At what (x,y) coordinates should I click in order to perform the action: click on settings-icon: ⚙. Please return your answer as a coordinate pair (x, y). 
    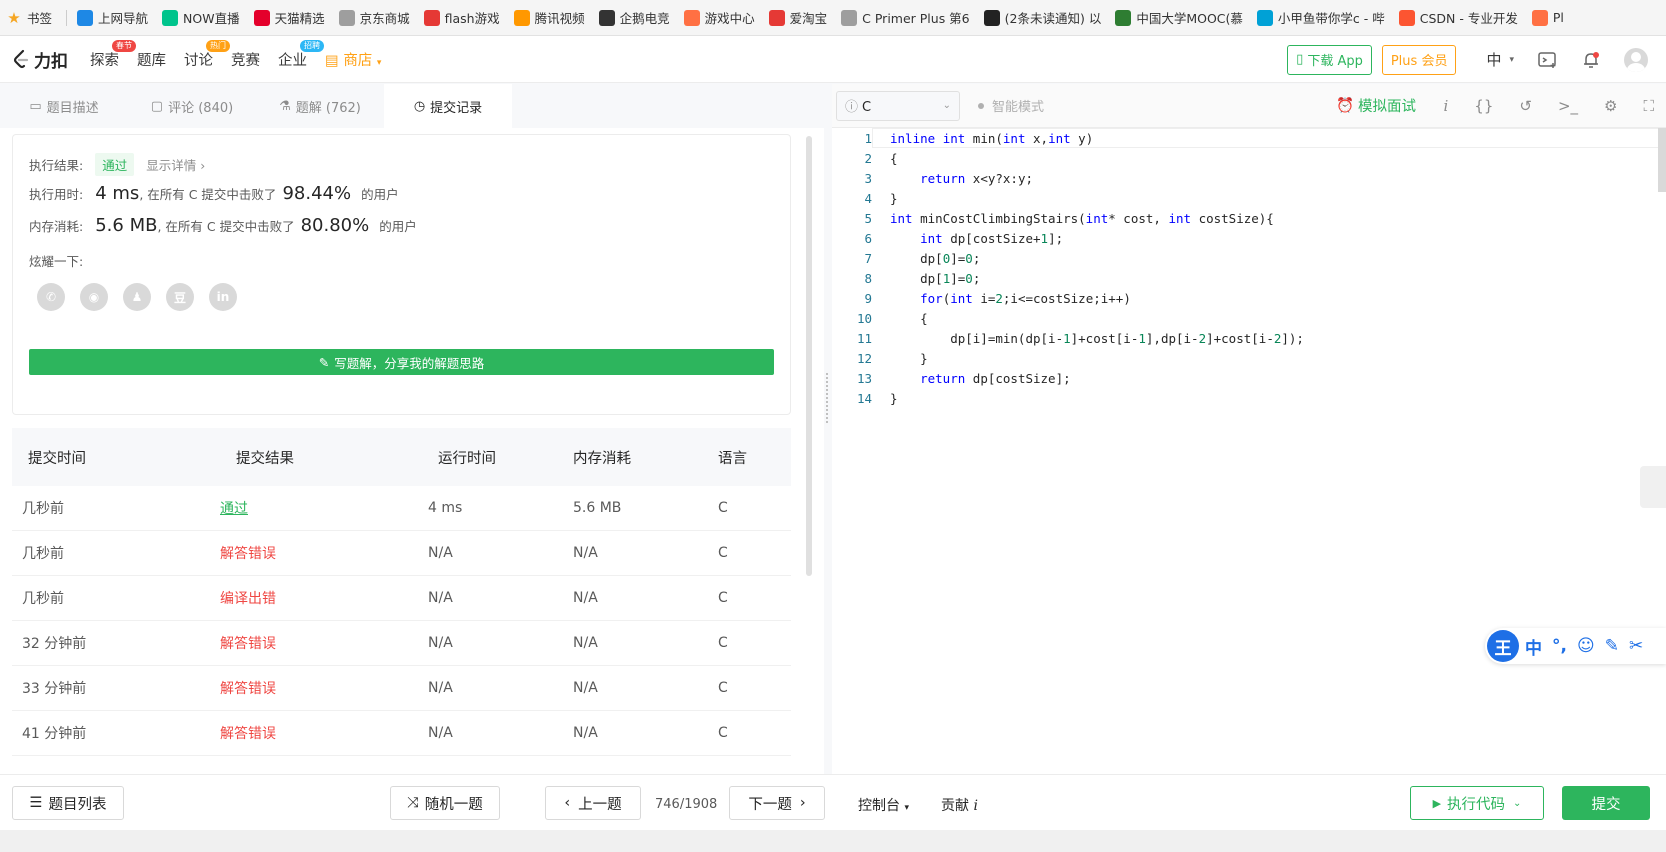
    Looking at the image, I should click on (1610, 106).